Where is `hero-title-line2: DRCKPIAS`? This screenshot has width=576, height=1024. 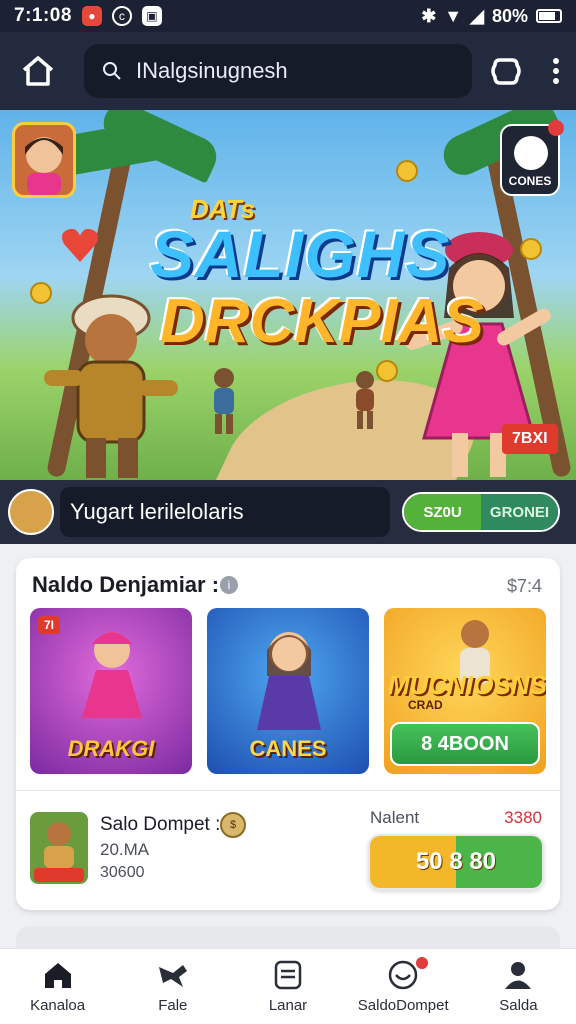
hero-title-line2: DRCKPIAS is located at coordinates (322, 321).